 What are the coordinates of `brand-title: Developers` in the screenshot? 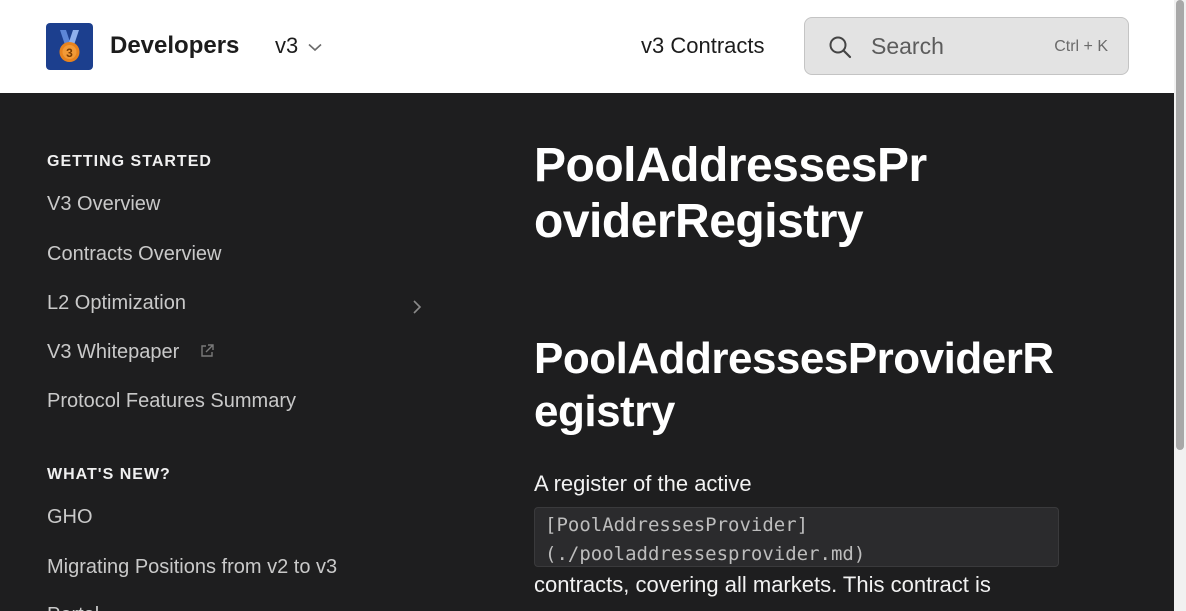 It's located at (174, 46).